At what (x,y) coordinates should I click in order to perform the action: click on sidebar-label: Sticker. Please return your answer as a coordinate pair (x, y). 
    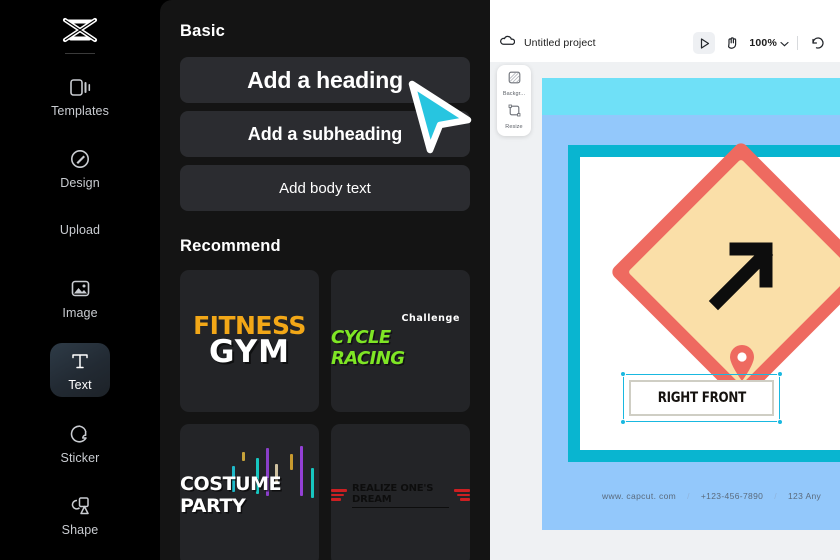
    Looking at the image, I should click on (80, 457).